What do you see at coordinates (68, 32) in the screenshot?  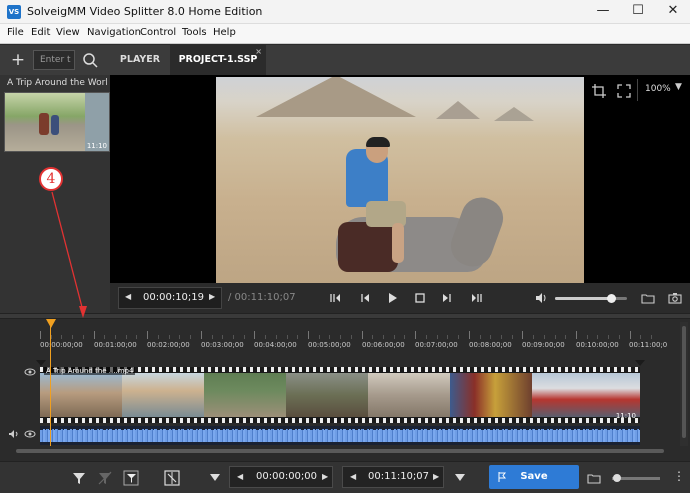 I see `menu-view: View` at bounding box center [68, 32].